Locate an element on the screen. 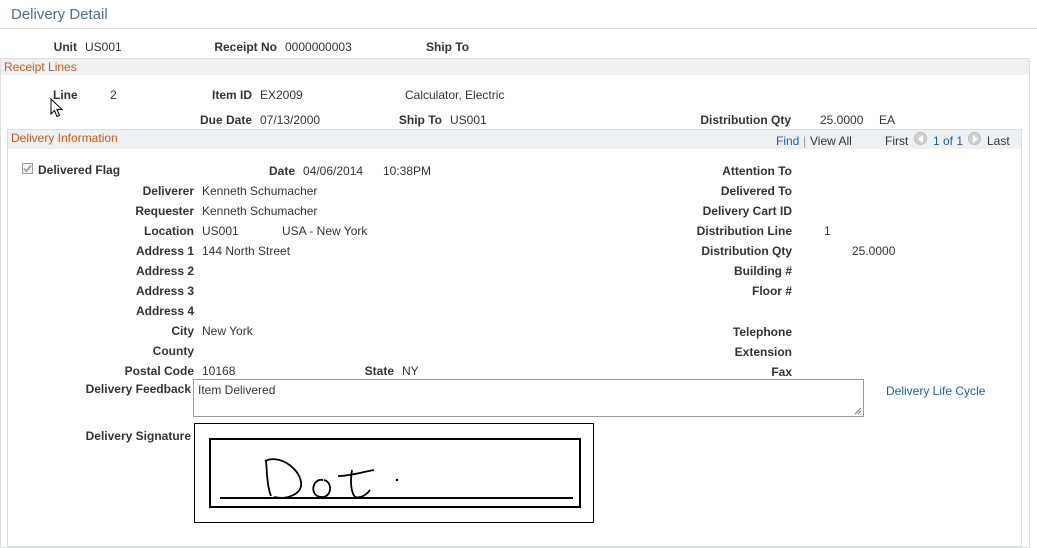  delivered-to-label: Delivered To is located at coordinates (756, 191).